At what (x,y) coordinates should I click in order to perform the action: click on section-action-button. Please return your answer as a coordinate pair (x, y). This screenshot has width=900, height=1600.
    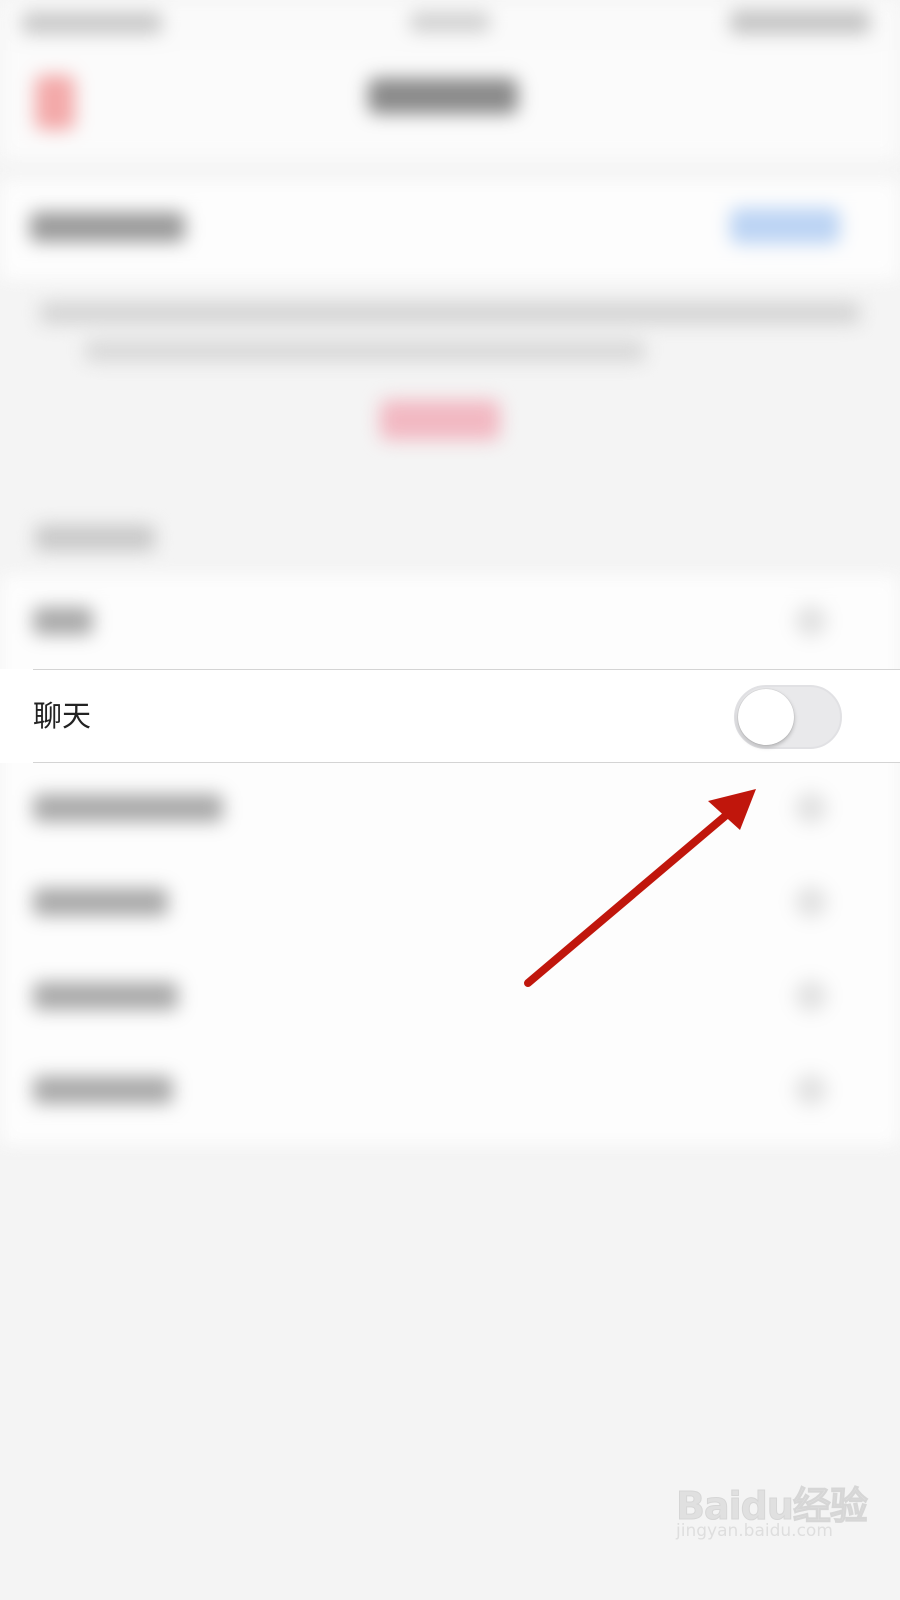
    Looking at the image, I should click on (785, 226).